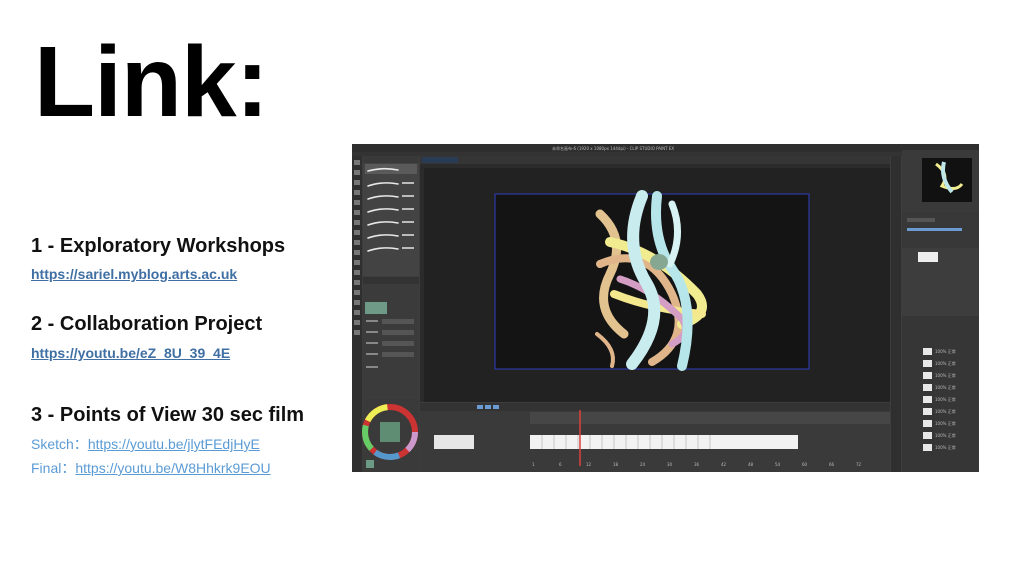 Image resolution: width=1024 pixels, height=567 pixels. What do you see at coordinates (805, 464) in the screenshot?
I see `frame-tick: 60` at bounding box center [805, 464].